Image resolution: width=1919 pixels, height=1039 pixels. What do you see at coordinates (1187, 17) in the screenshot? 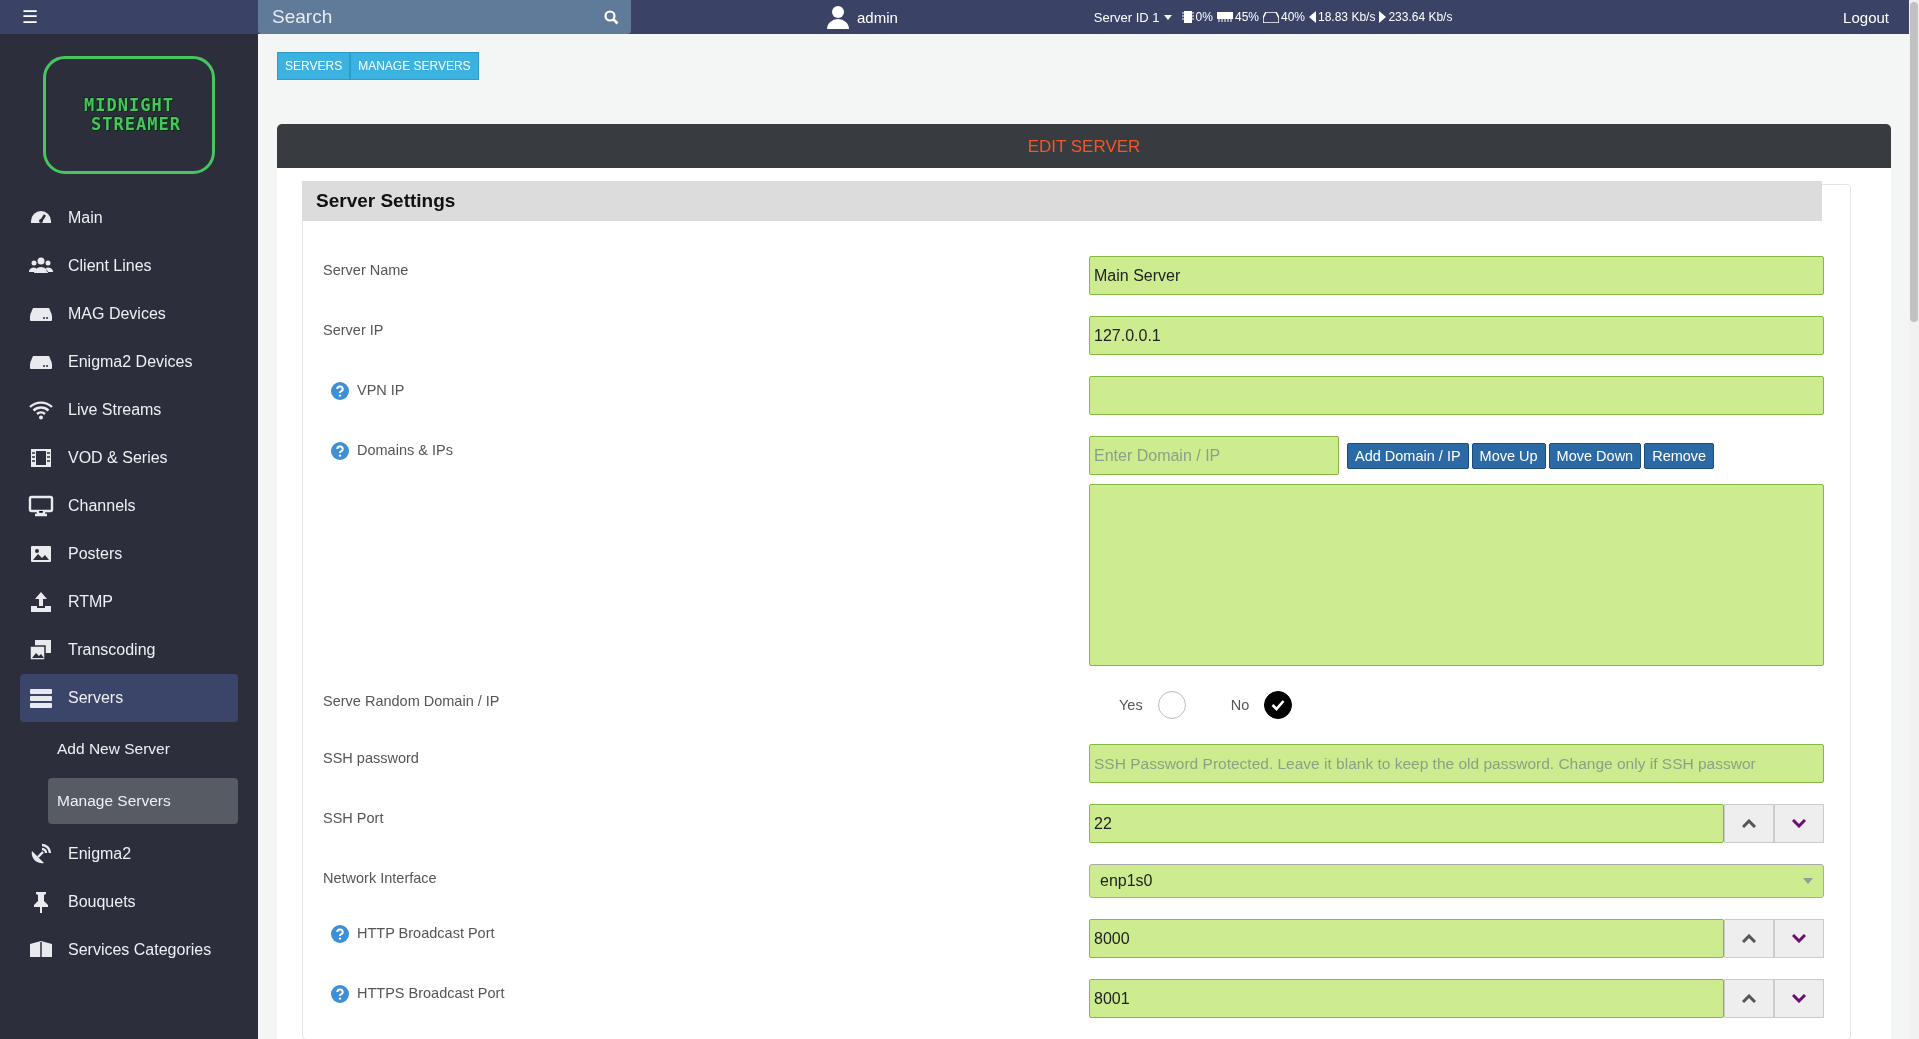
I see `chip-icon` at bounding box center [1187, 17].